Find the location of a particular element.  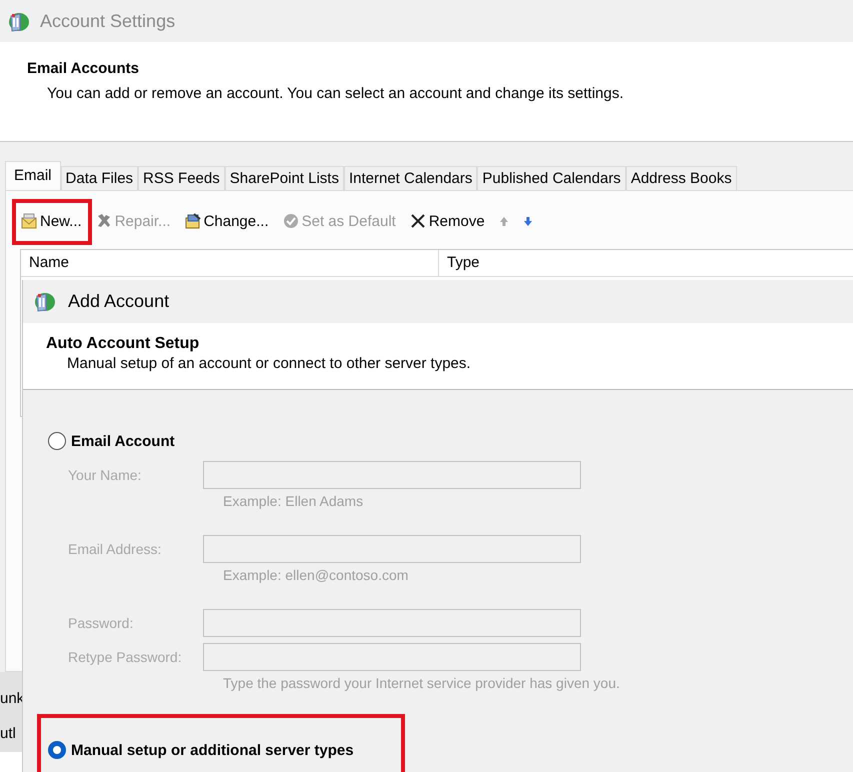

field-label: Email Address: is located at coordinates (115, 549).